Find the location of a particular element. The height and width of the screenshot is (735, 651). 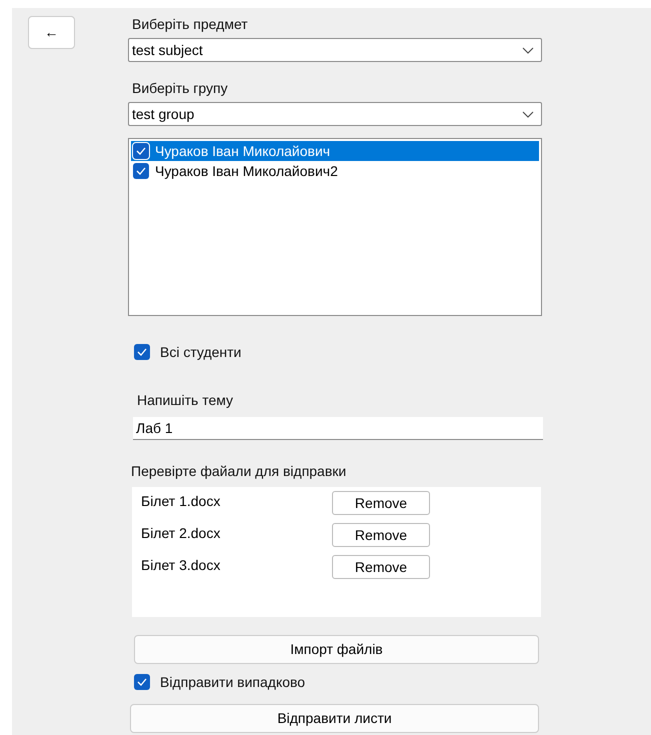

file-name: Білет 2.docx is located at coordinates (181, 533).